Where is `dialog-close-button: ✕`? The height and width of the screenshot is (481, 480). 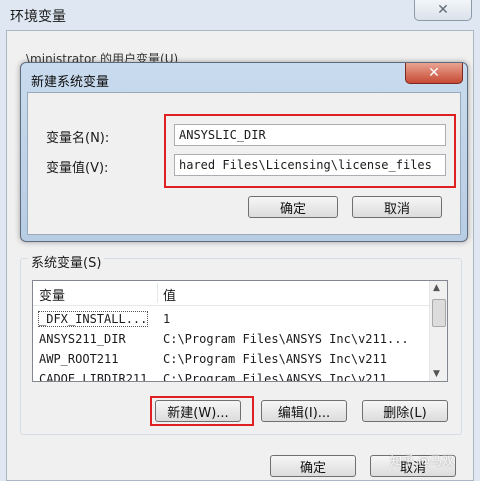 dialog-close-button: ✕ is located at coordinates (434, 73).